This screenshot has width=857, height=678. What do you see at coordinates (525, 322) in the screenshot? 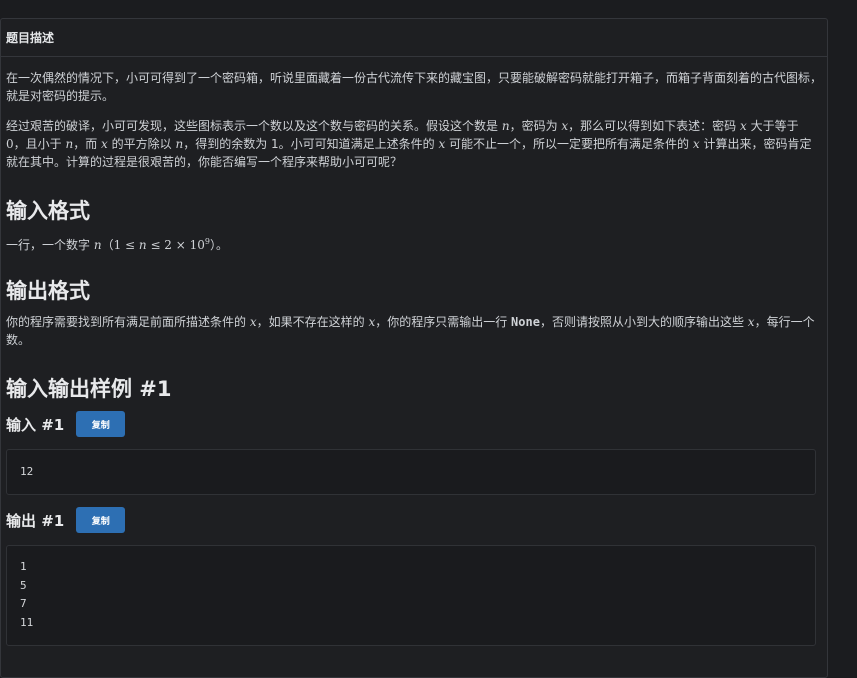
I see `none-keyword: None` at bounding box center [525, 322].